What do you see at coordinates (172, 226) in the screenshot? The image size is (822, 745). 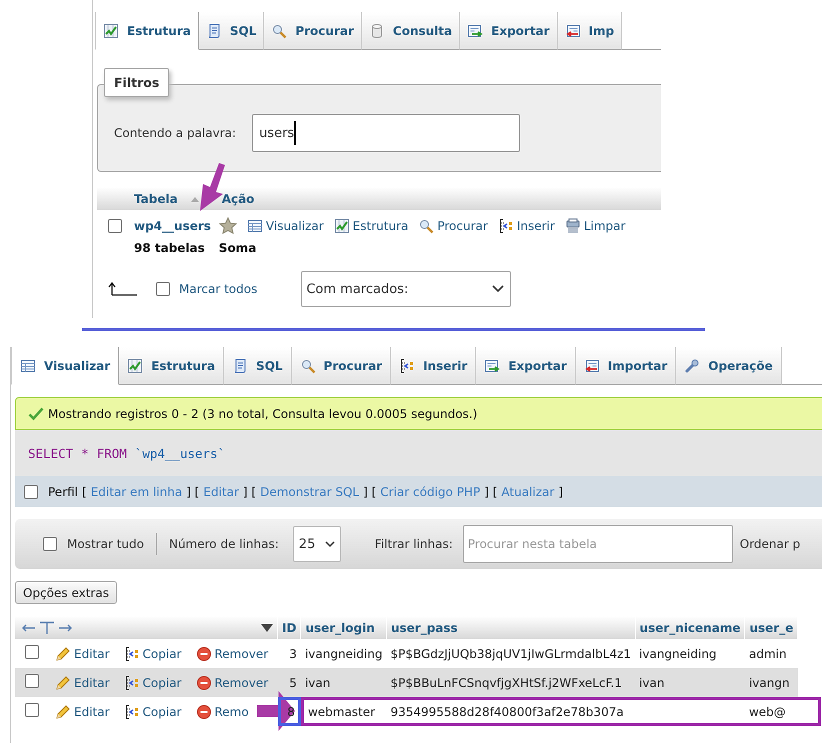 I see `table-link: wp4__users` at bounding box center [172, 226].